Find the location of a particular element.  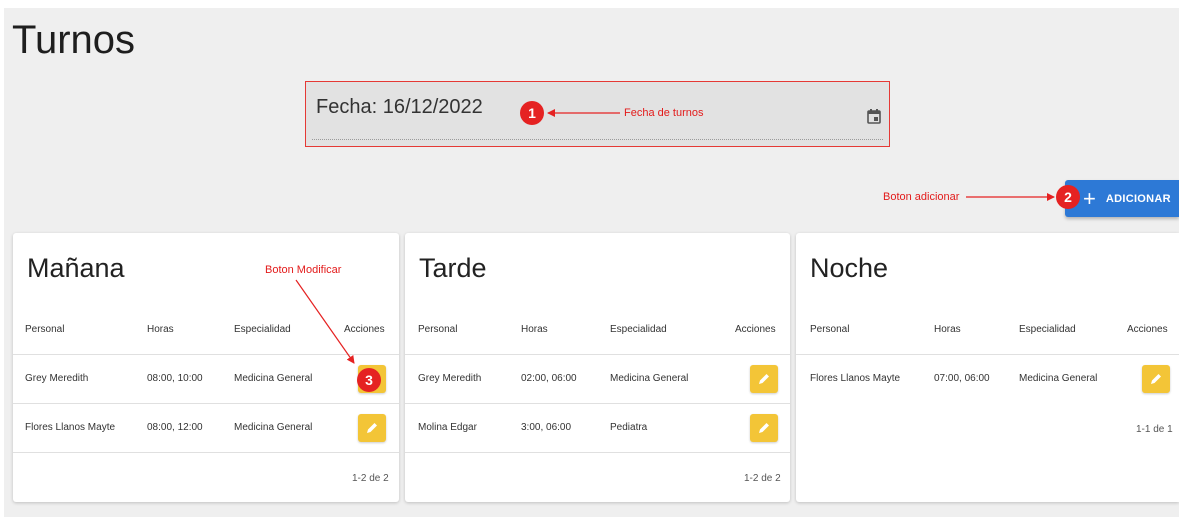

annotation-marker-1: 1 is located at coordinates (532, 113).